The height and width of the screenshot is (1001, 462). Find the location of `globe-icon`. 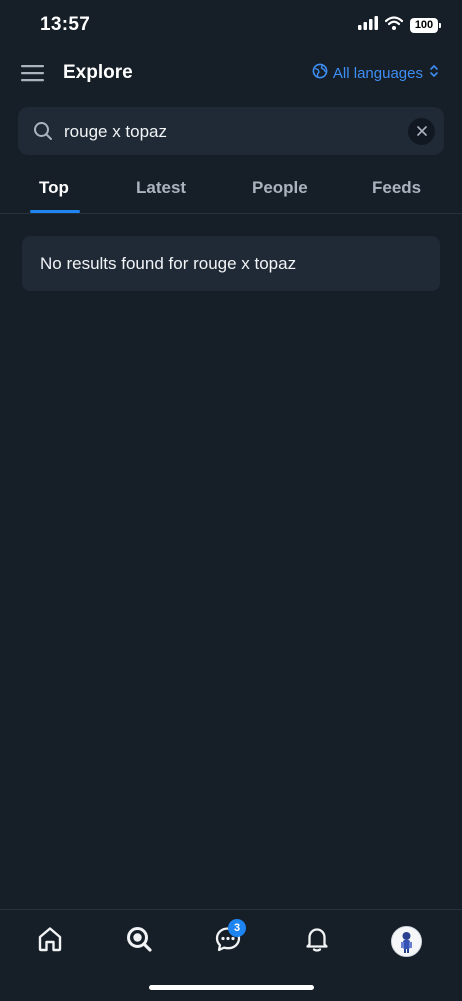

globe-icon is located at coordinates (320, 73).